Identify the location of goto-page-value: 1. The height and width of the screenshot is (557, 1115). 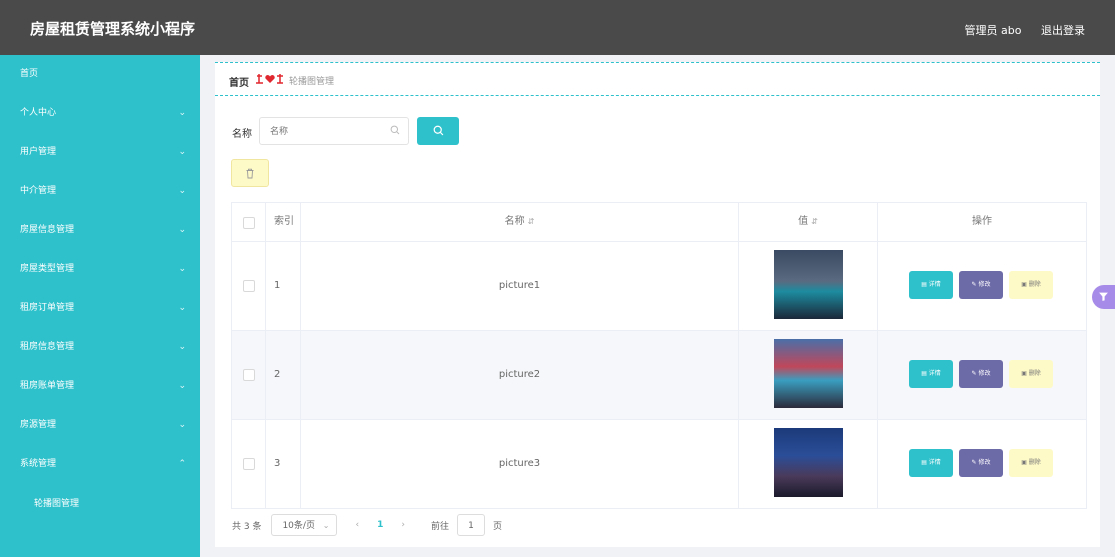
(471, 526).